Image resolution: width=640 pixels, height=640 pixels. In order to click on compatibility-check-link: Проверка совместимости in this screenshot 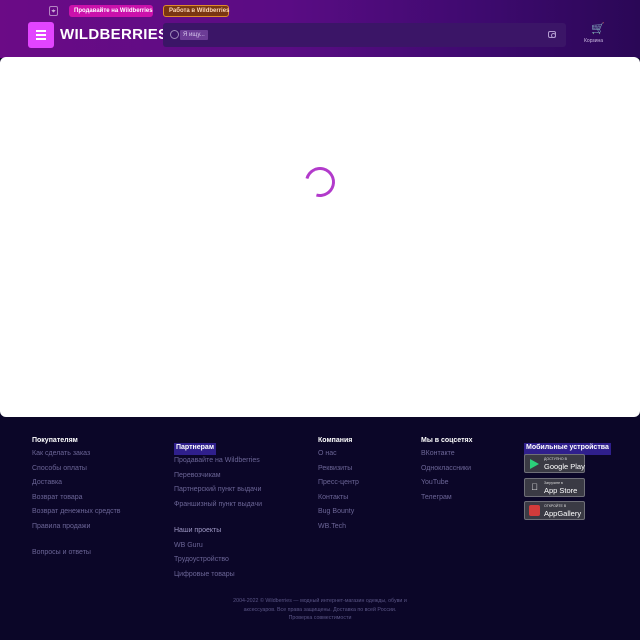, I will do `click(320, 618)`.